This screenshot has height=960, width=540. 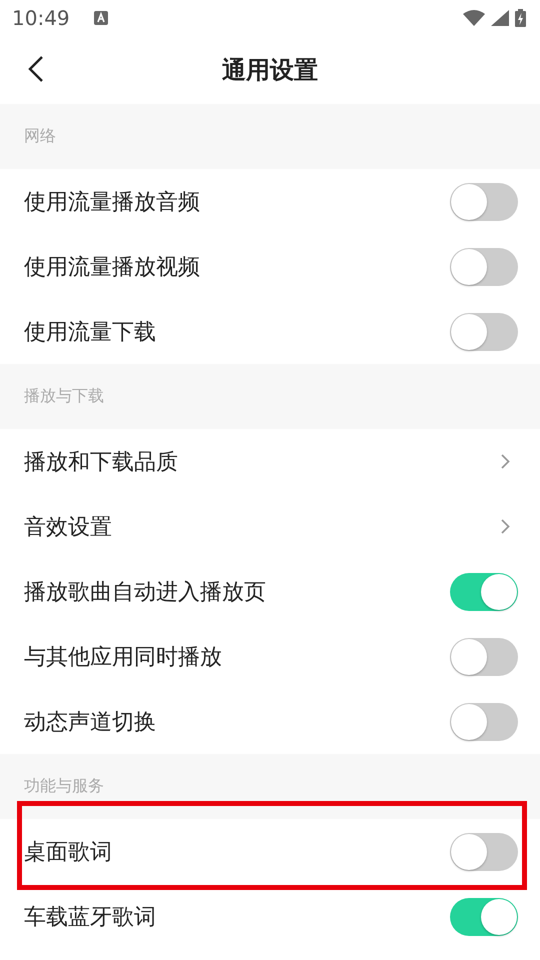 What do you see at coordinates (474, 18) in the screenshot?
I see `wifi-icon` at bounding box center [474, 18].